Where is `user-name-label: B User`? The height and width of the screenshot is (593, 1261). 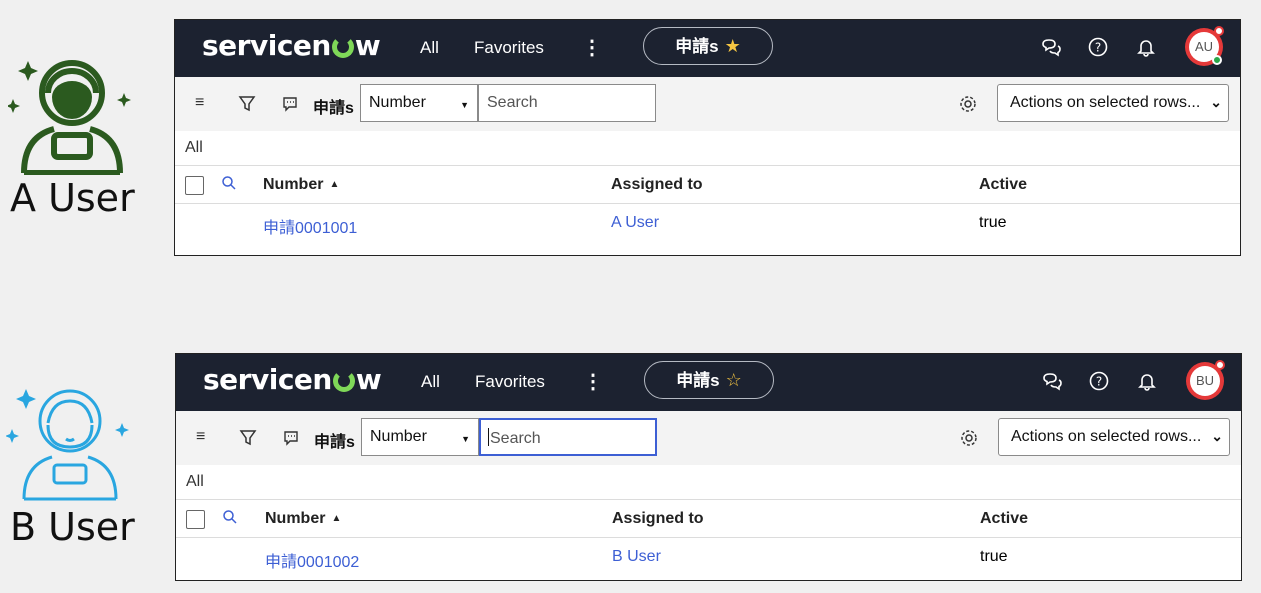
user-name-label: B User is located at coordinates (72, 527).